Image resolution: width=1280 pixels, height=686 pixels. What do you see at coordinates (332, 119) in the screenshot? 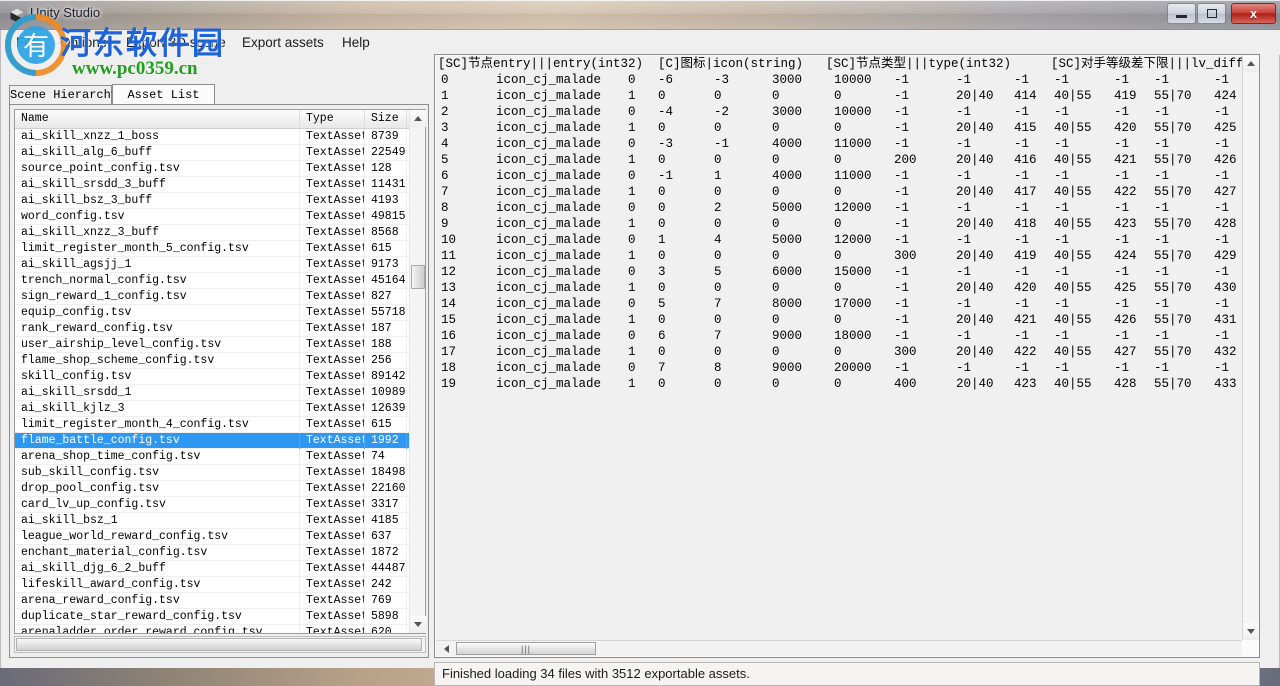
I see `column-header-type: Type` at bounding box center [332, 119].